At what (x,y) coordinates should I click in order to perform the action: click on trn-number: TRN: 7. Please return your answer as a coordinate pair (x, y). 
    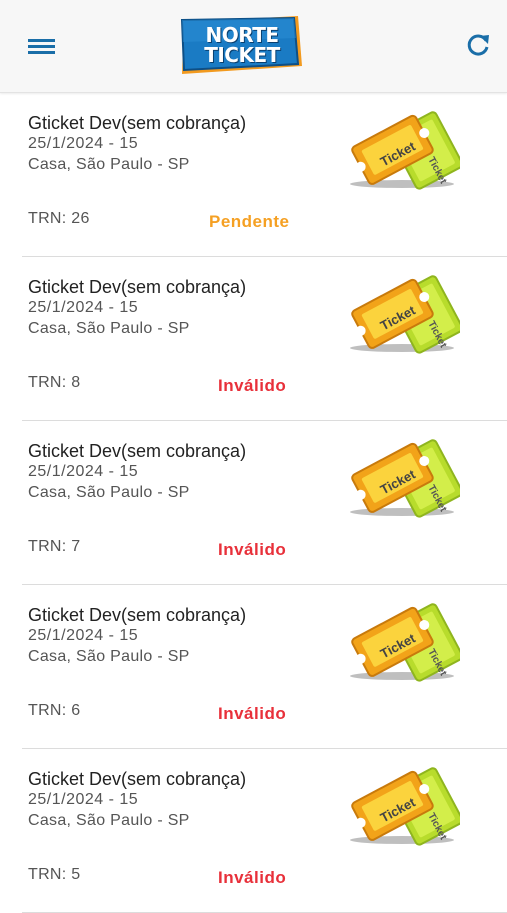
    Looking at the image, I should click on (54, 546).